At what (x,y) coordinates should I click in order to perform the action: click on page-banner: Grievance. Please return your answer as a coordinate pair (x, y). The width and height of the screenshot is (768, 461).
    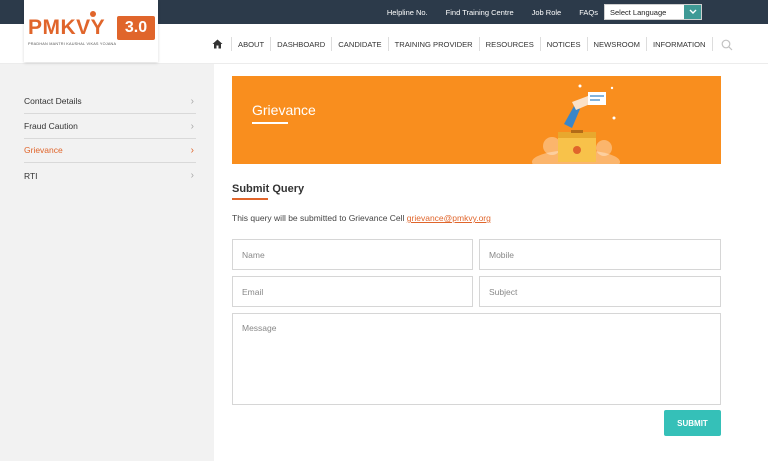
    Looking at the image, I should click on (476, 120).